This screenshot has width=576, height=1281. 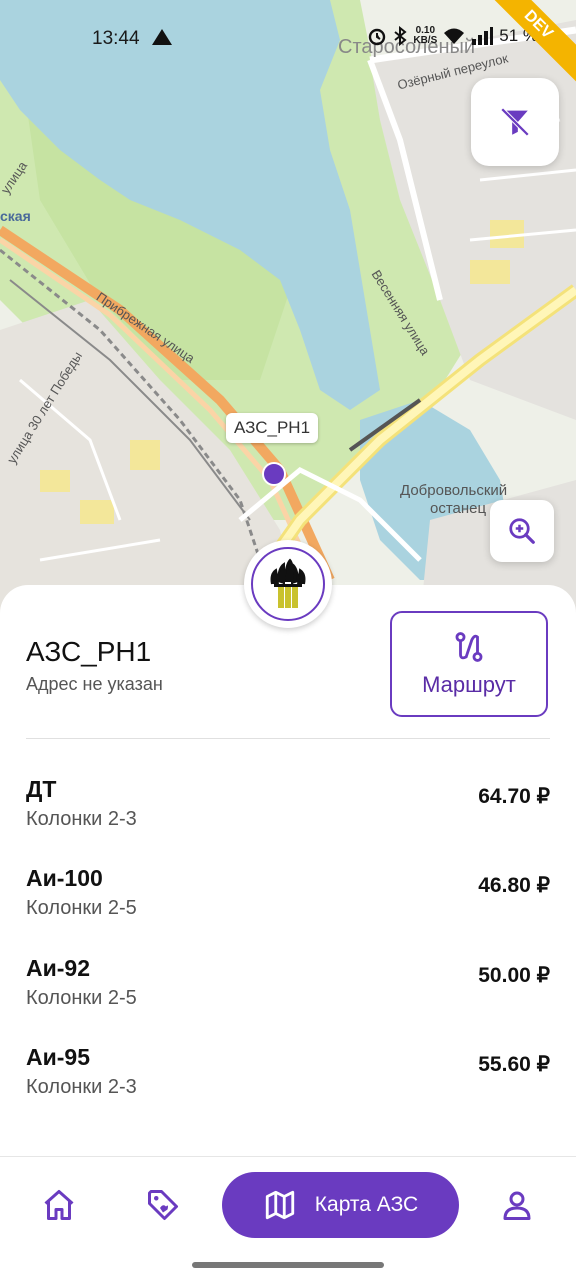 What do you see at coordinates (58, 968) in the screenshot?
I see `fuel-name: Аи-92` at bounding box center [58, 968].